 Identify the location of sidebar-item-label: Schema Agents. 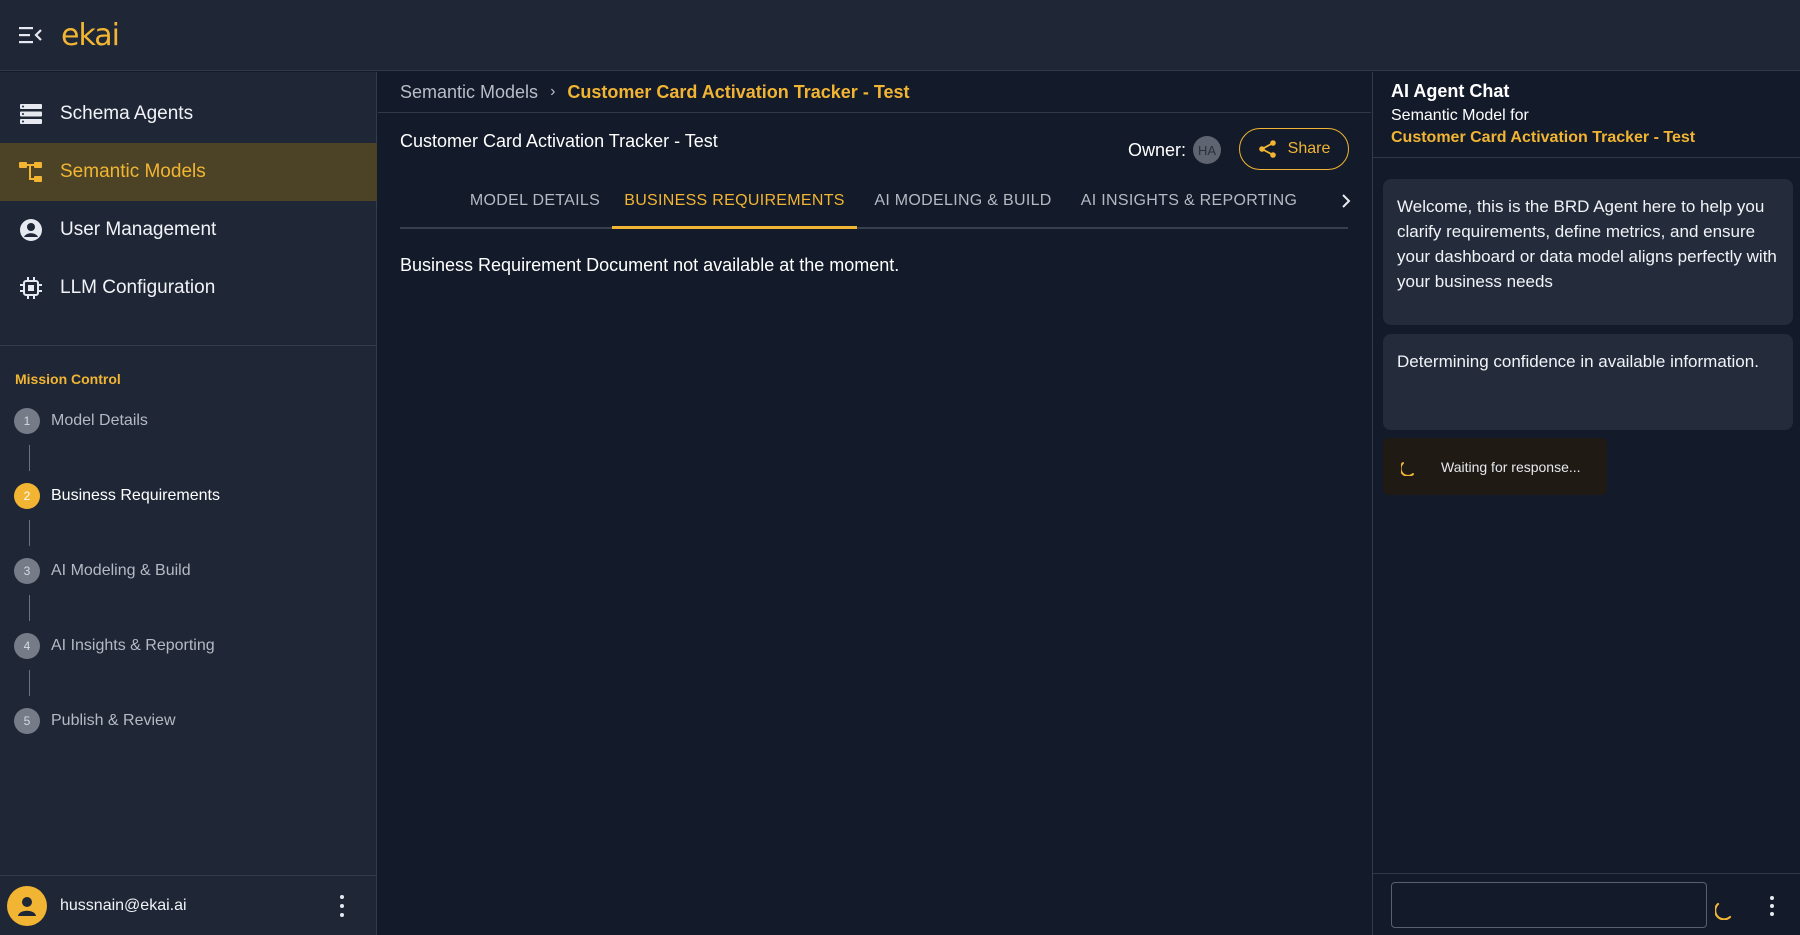
(127, 113).